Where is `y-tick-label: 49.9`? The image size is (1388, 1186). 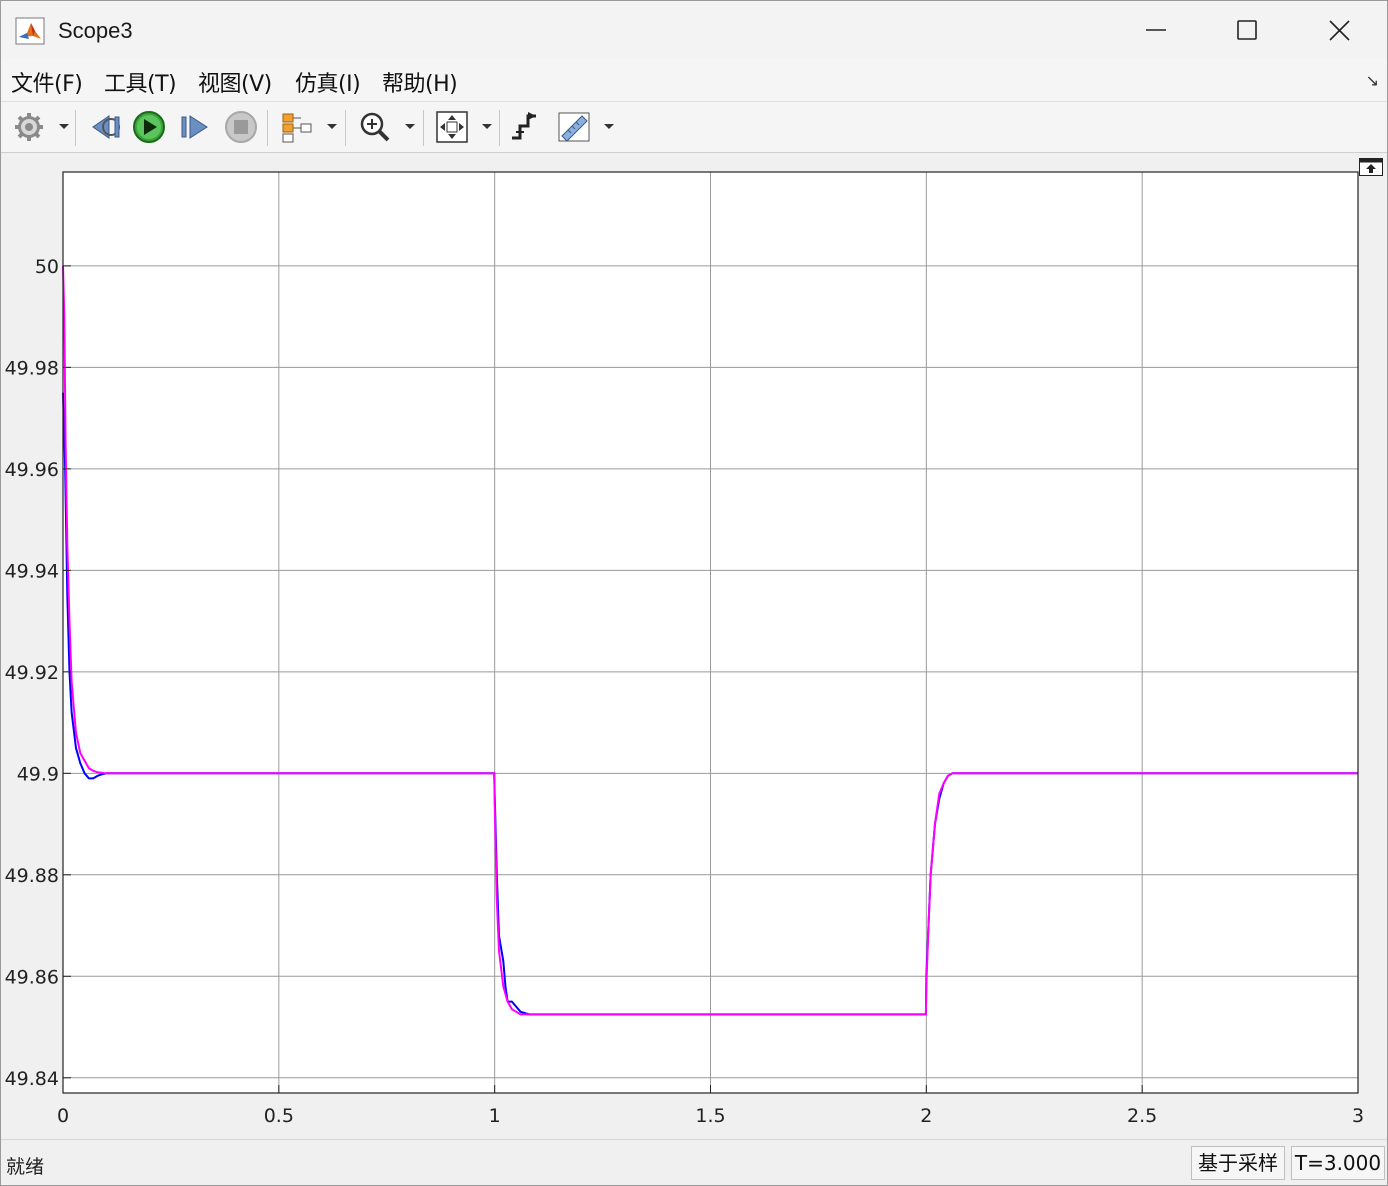
y-tick-label: 49.9 is located at coordinates (38, 774).